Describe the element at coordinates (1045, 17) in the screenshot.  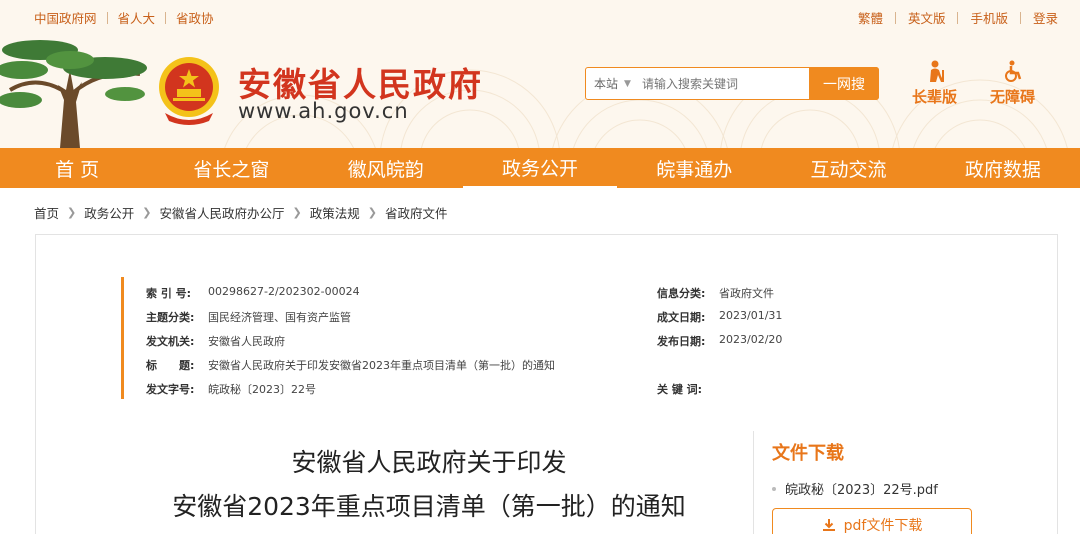
I see `link-login: 登录` at that location.